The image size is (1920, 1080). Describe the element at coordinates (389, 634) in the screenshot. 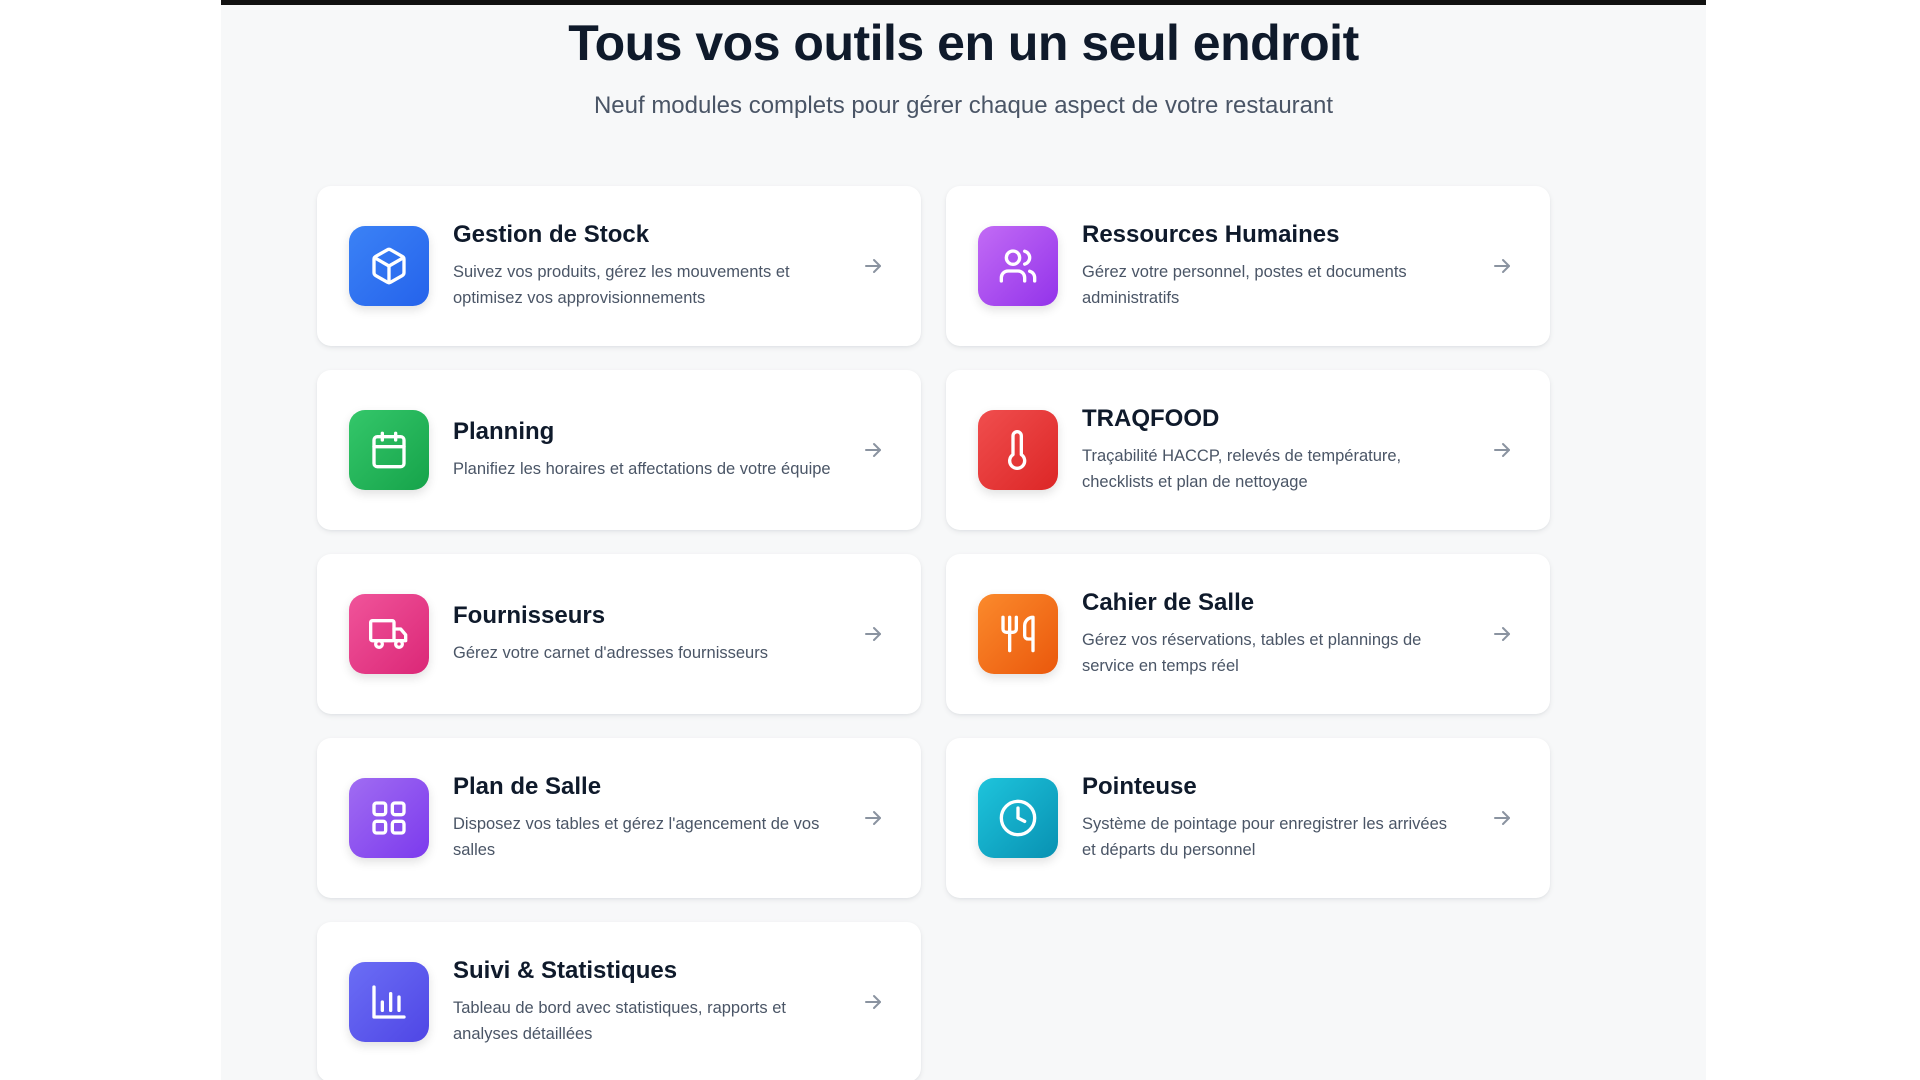

I see `truck-icon` at that location.